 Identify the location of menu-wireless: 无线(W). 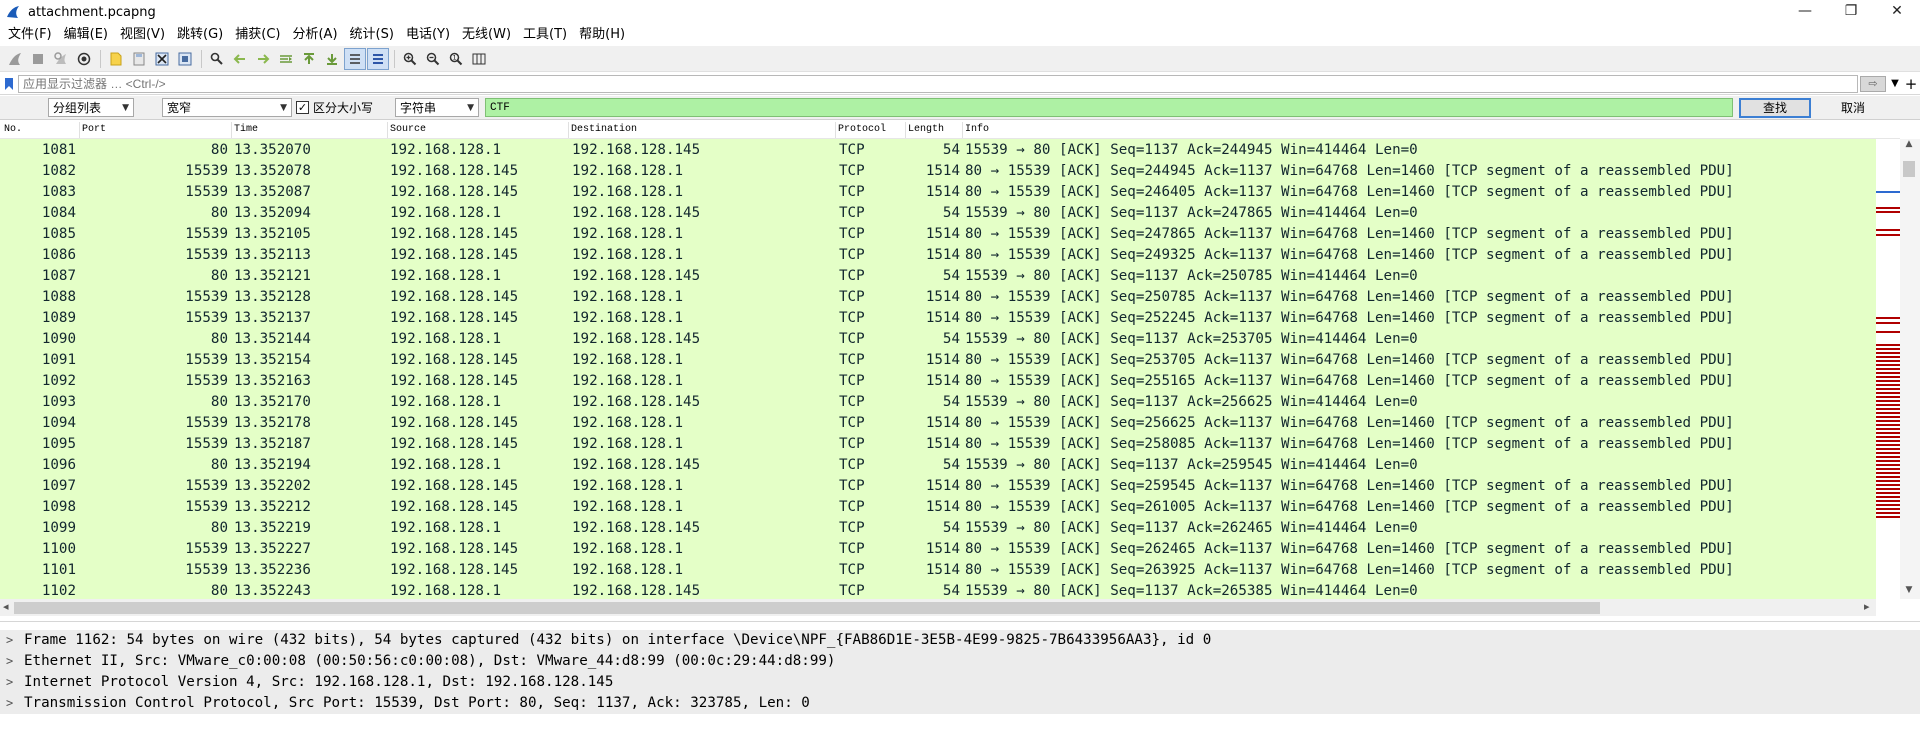
(486, 35).